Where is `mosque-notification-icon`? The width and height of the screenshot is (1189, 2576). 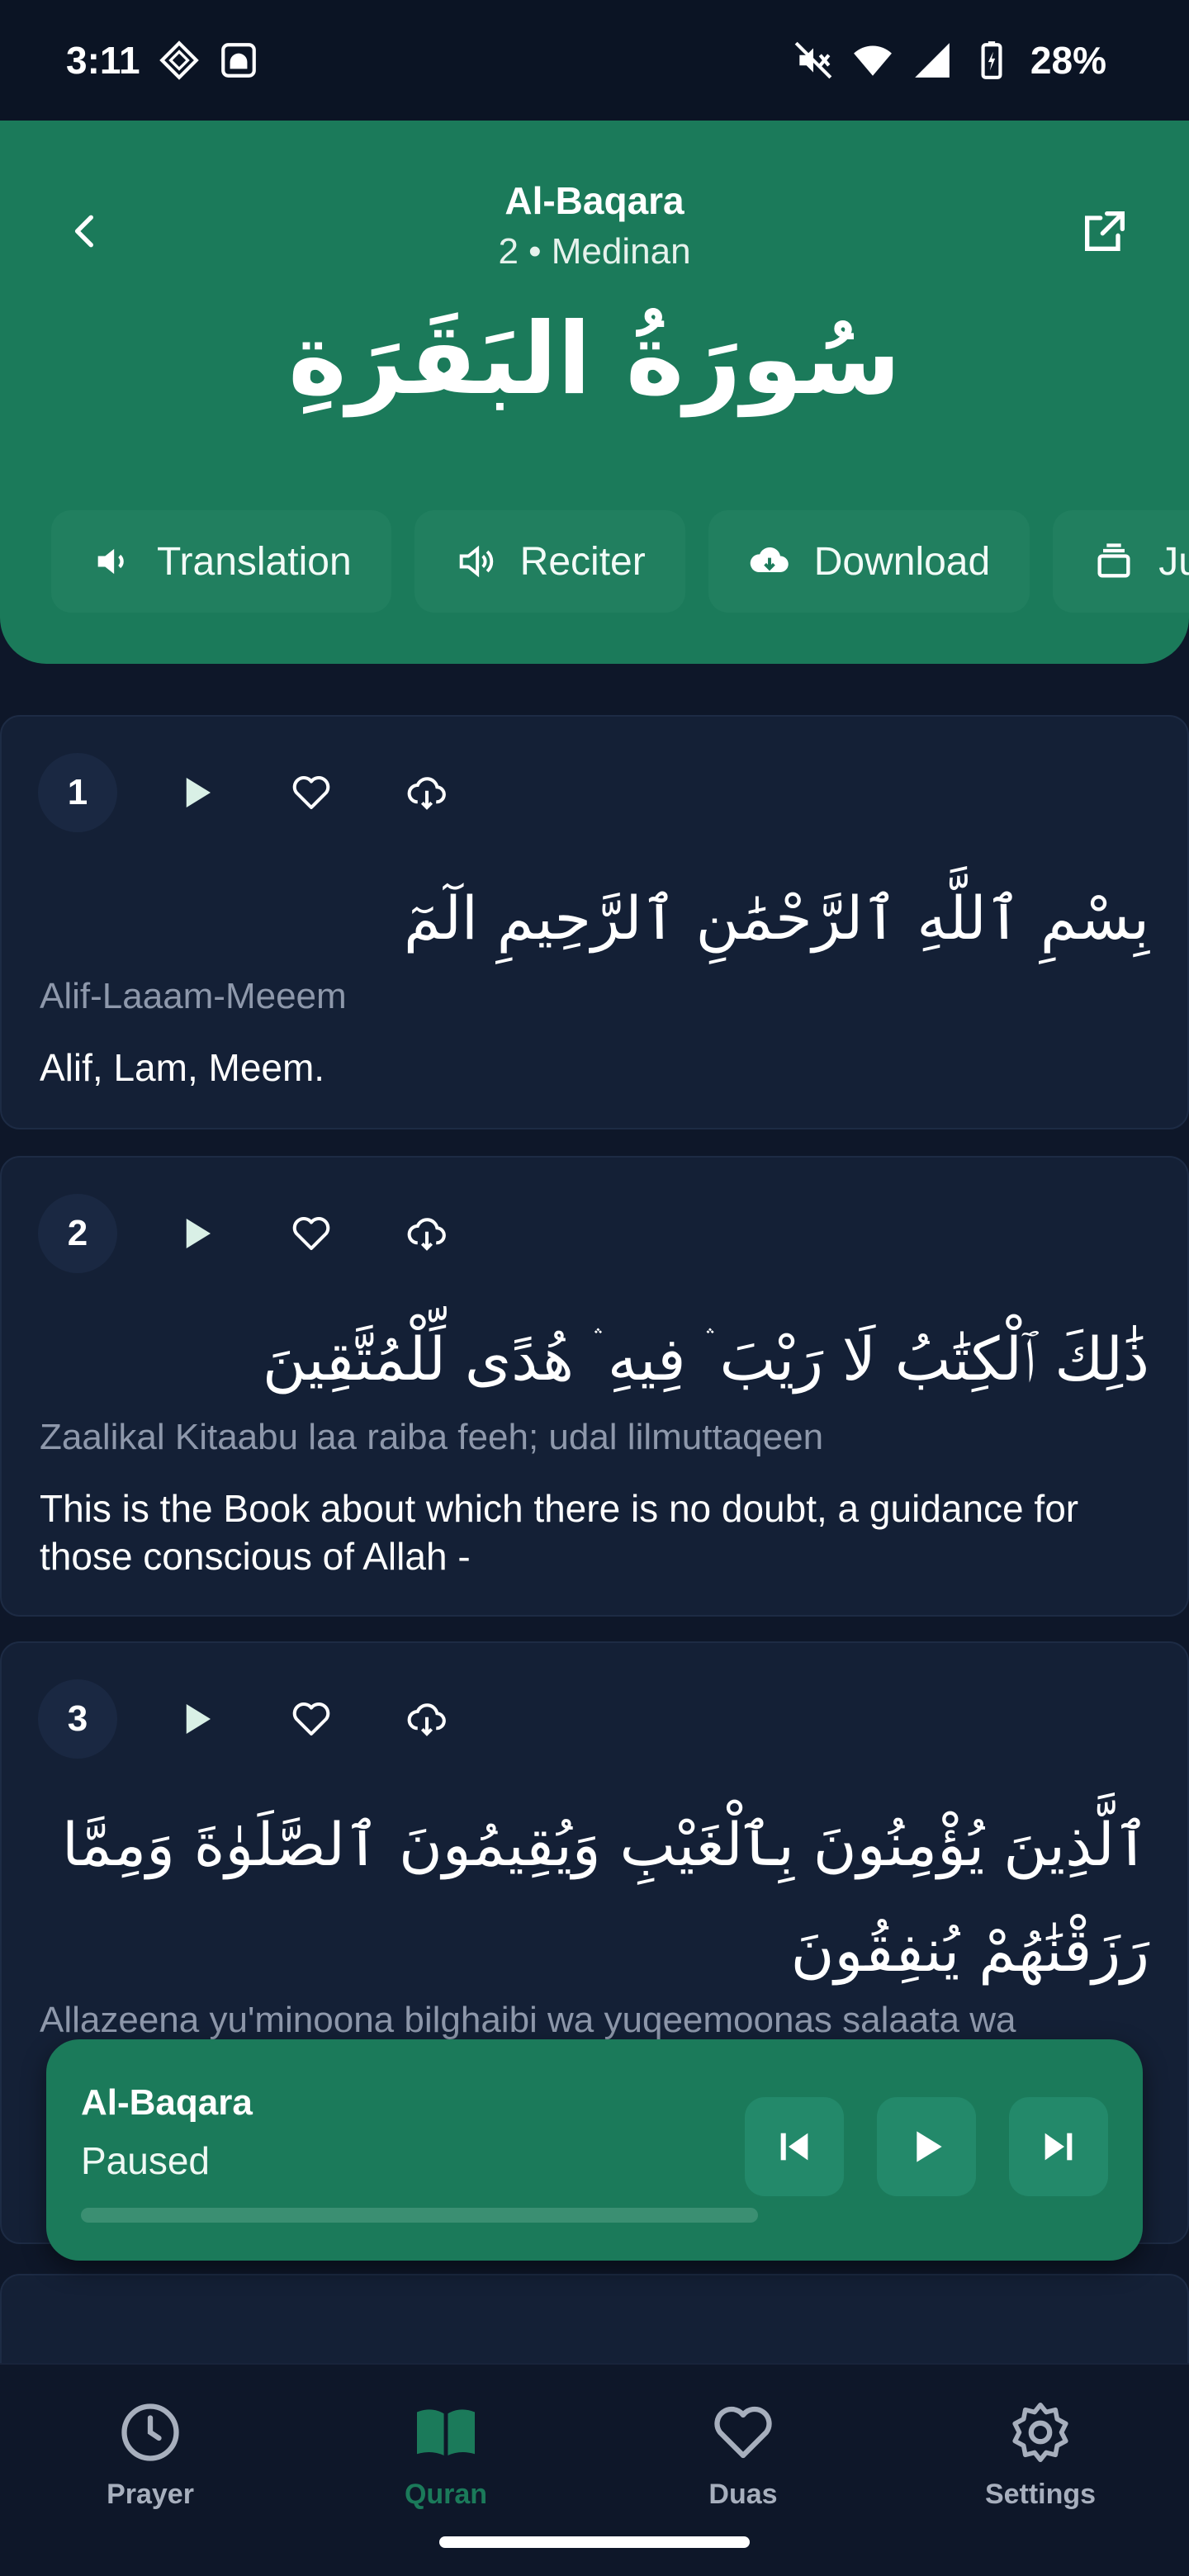 mosque-notification-icon is located at coordinates (238, 60).